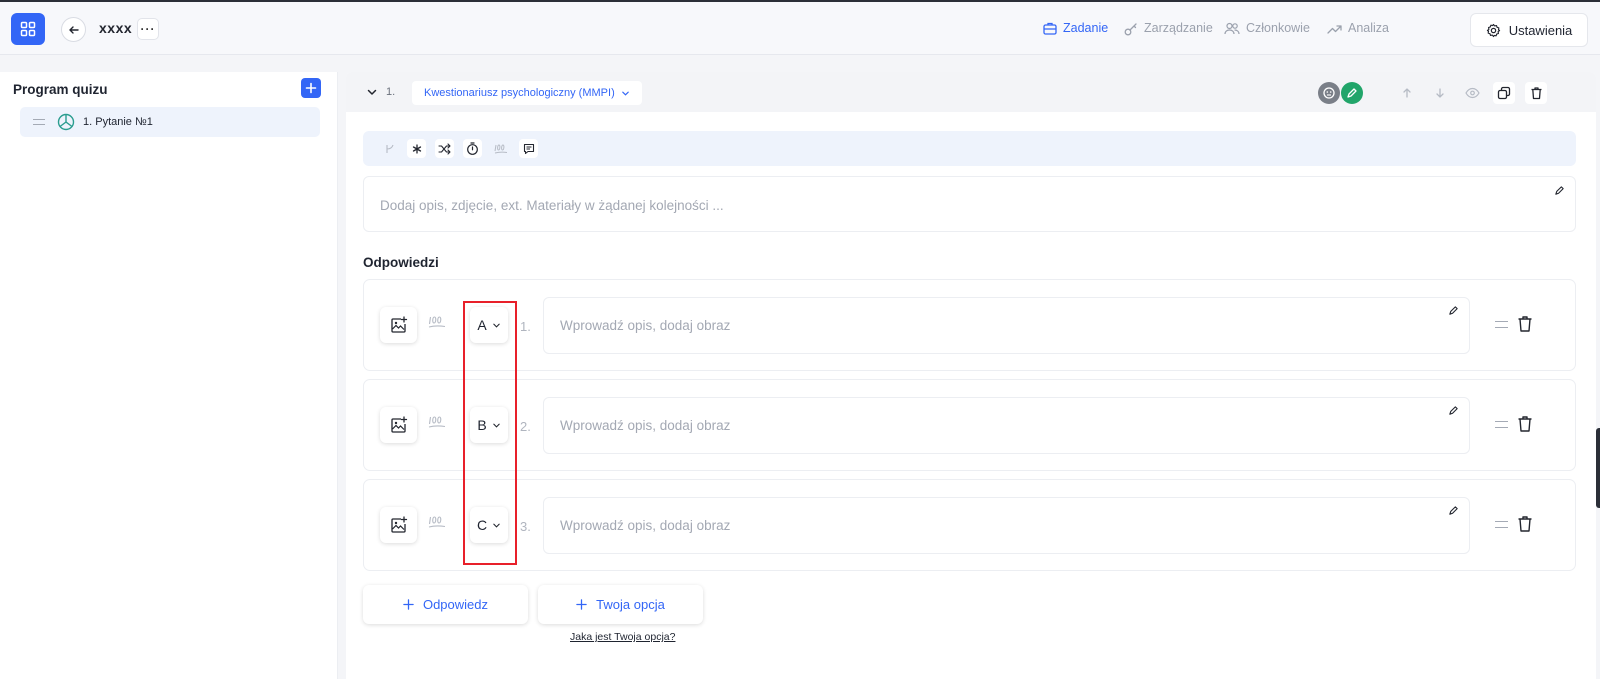 The width and height of the screenshot is (1600, 679). I want to click on branch-button, so click(389, 148).